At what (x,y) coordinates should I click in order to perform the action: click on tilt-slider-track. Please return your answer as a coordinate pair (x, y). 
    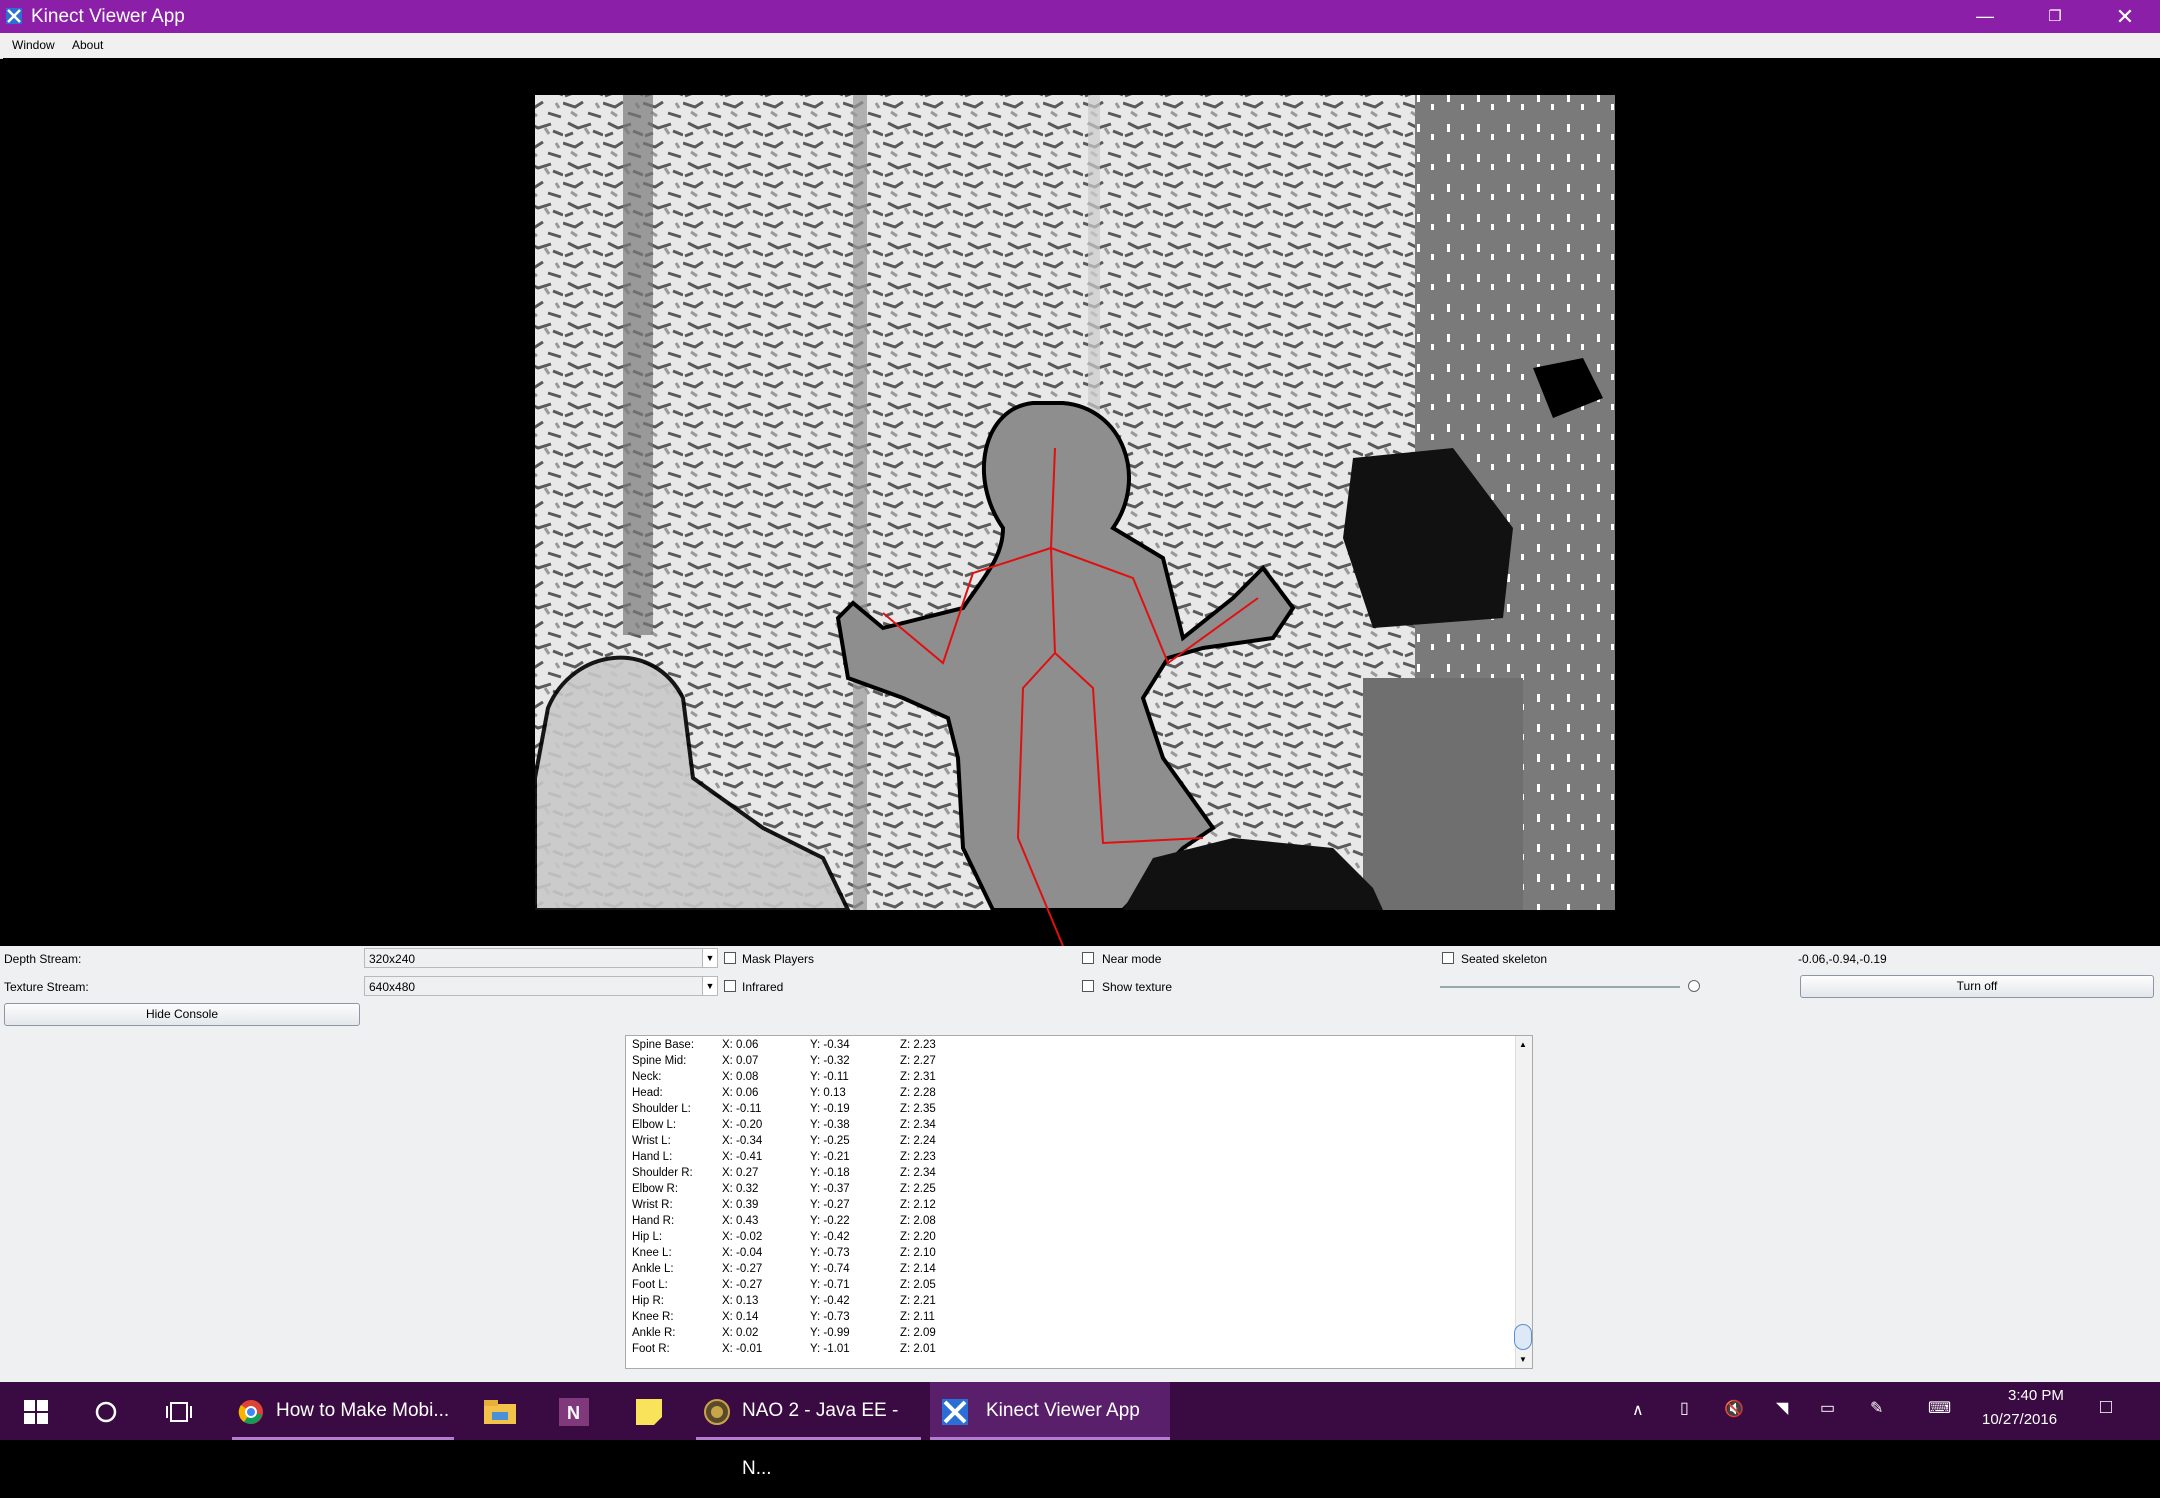
    Looking at the image, I should click on (1560, 987).